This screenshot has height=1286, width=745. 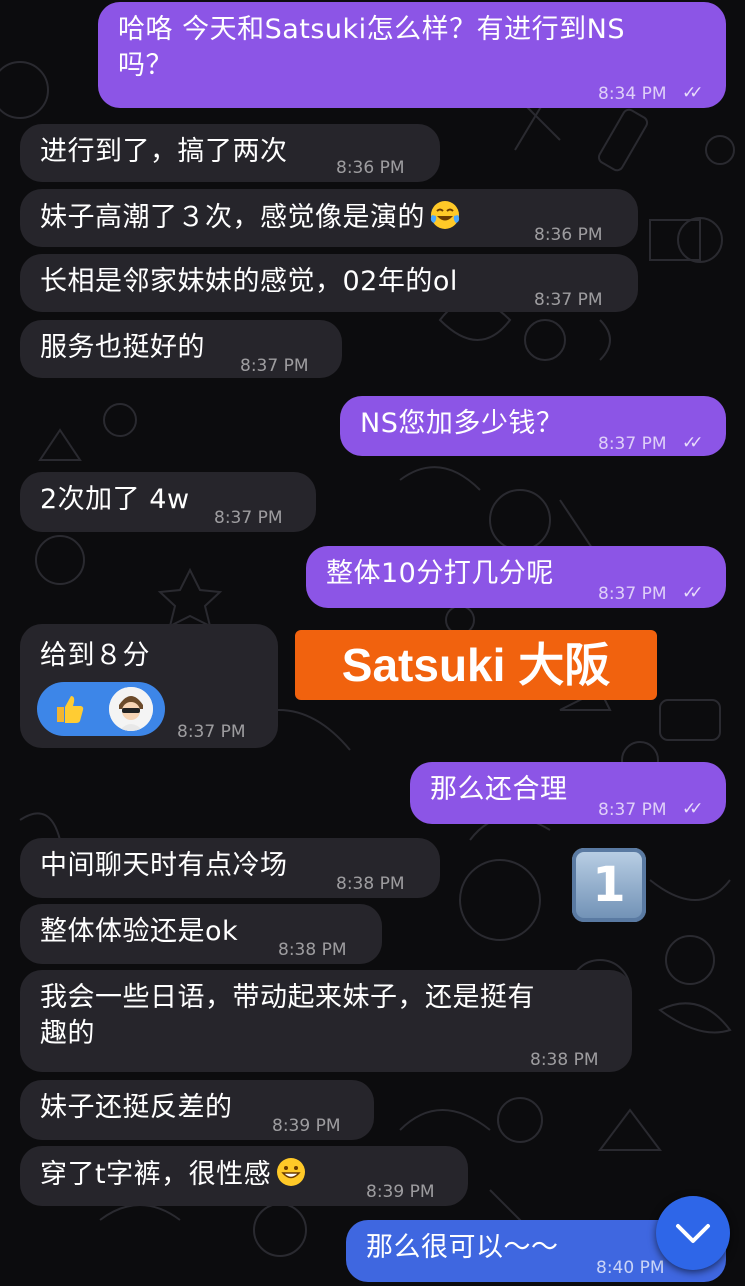 I want to click on message-bubble-incoming: 中间聊天时有点冷场 8:38 PM, so click(x=230, y=868).